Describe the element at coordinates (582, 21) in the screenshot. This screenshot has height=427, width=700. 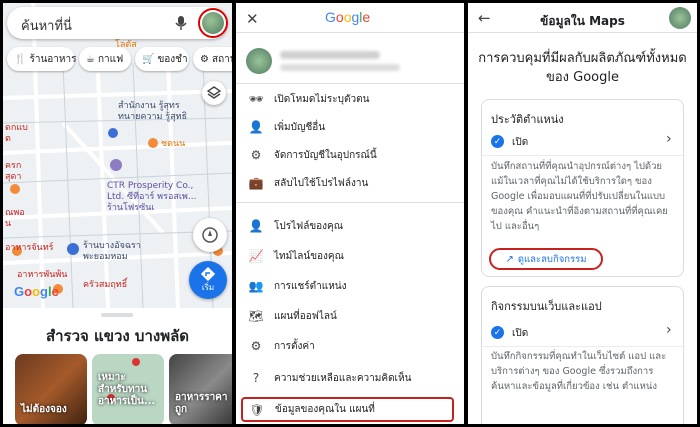
I see `page-title: ข้อมูลใน Maps` at that location.